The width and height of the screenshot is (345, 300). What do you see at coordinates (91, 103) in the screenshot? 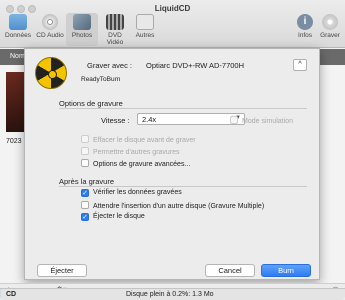
I see `burn-options-title: Options de gravure` at bounding box center [91, 103].